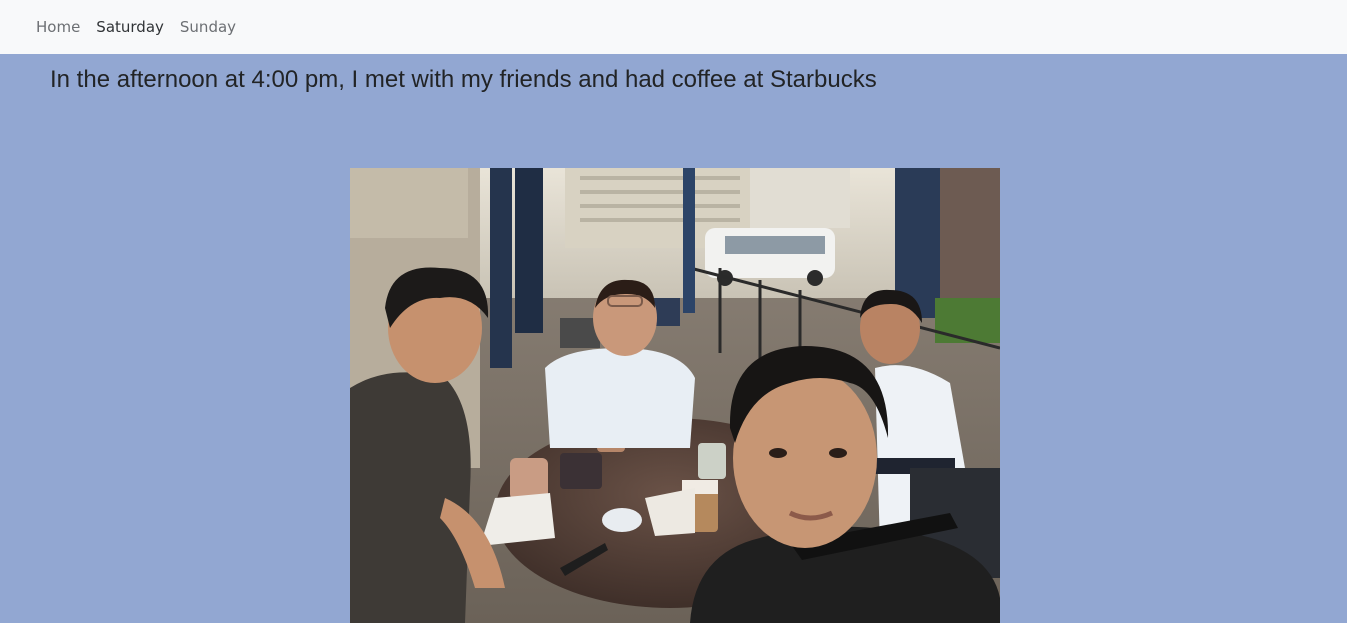  I want to click on nav-link-saturday: Saturday, so click(130, 27).